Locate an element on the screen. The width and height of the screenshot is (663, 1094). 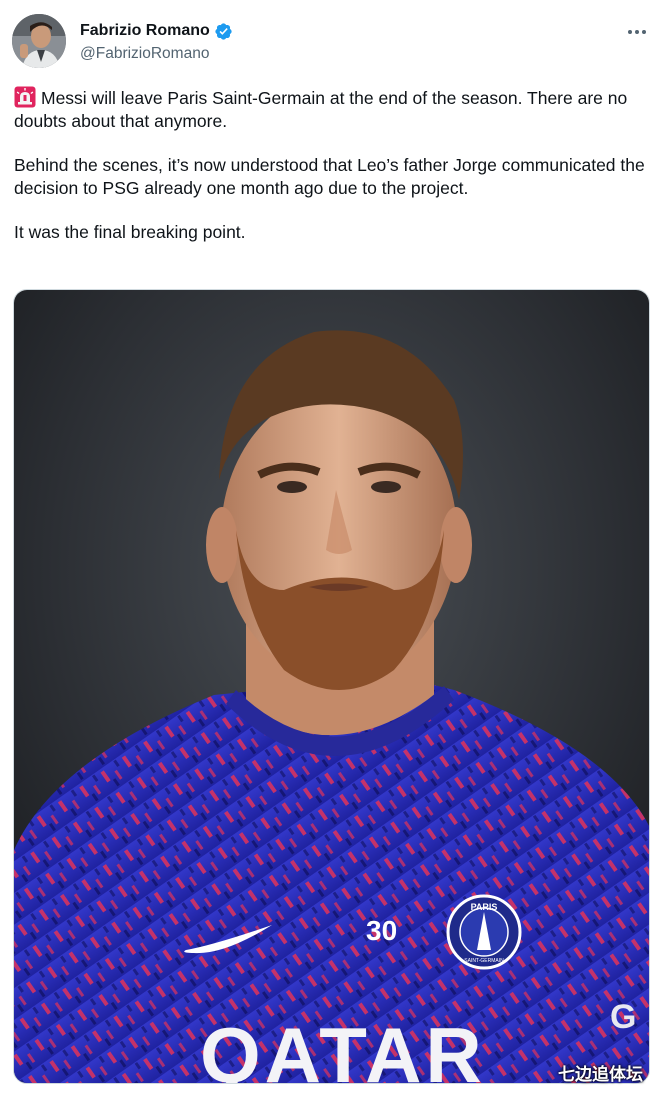
crest-text-top: PARIS is located at coordinates (484, 907).